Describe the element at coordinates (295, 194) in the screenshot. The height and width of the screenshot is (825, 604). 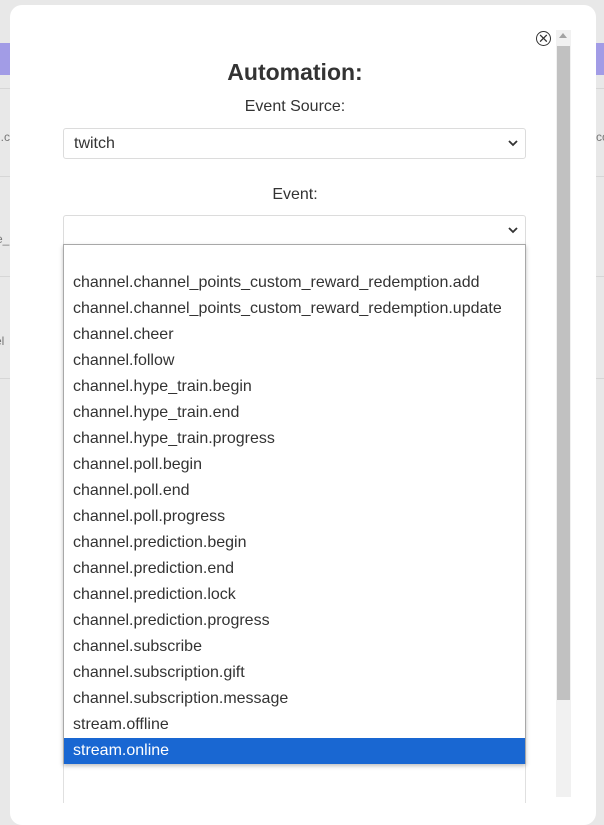
I see `event-label: Event:` at that location.